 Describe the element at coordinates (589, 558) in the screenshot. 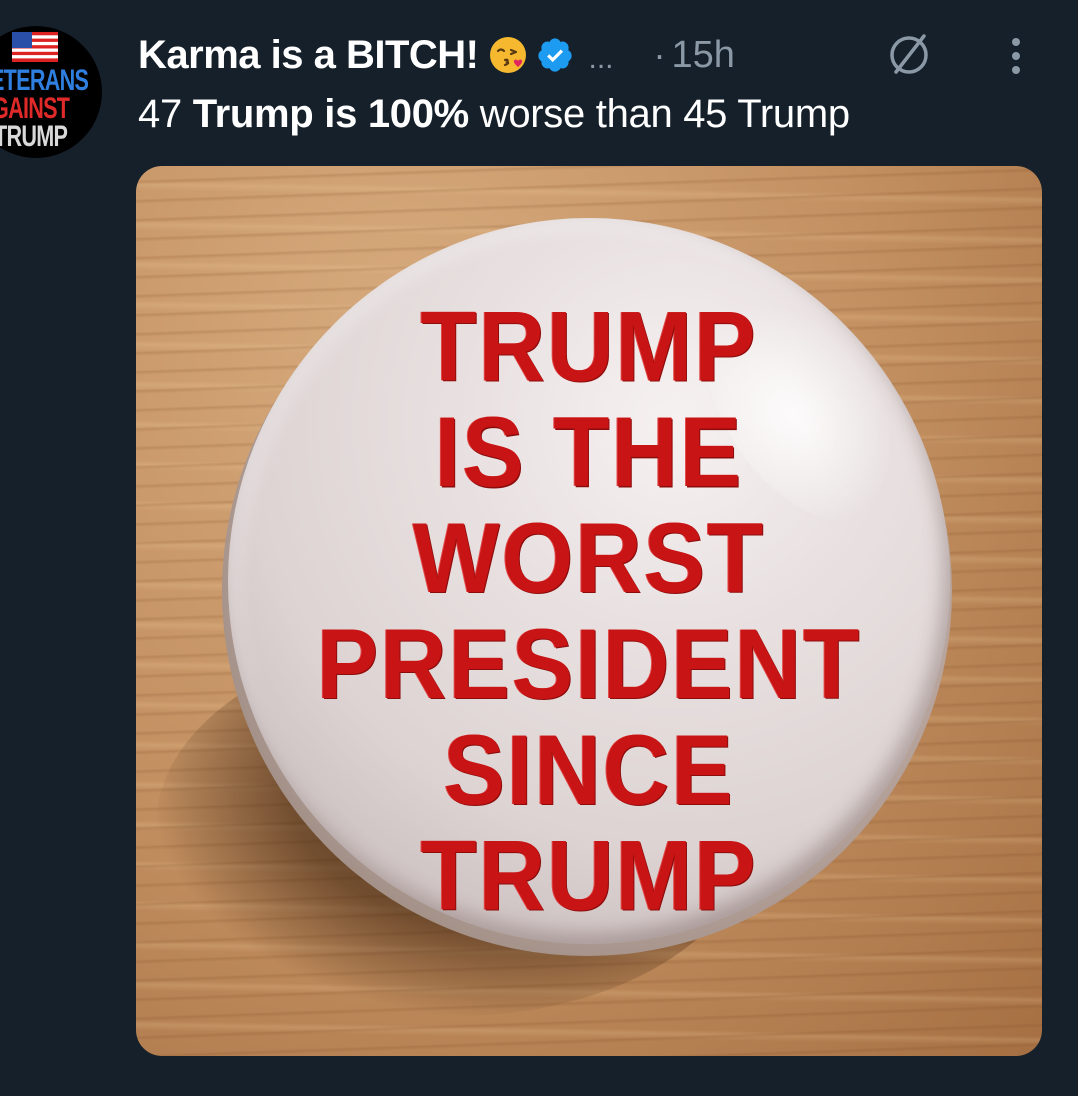

I see `pin-text-line: WORST` at that location.